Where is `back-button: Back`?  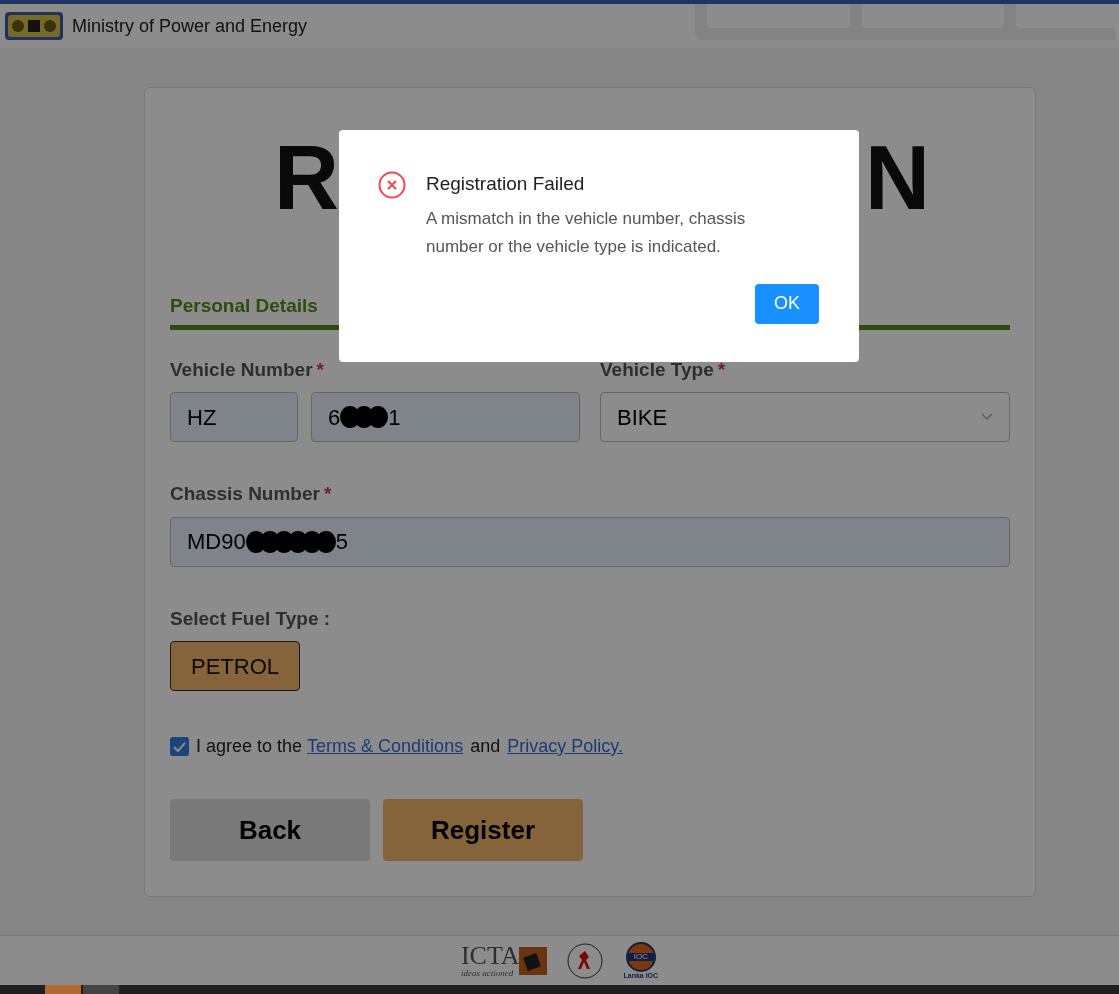
back-button: Back is located at coordinates (270, 830).